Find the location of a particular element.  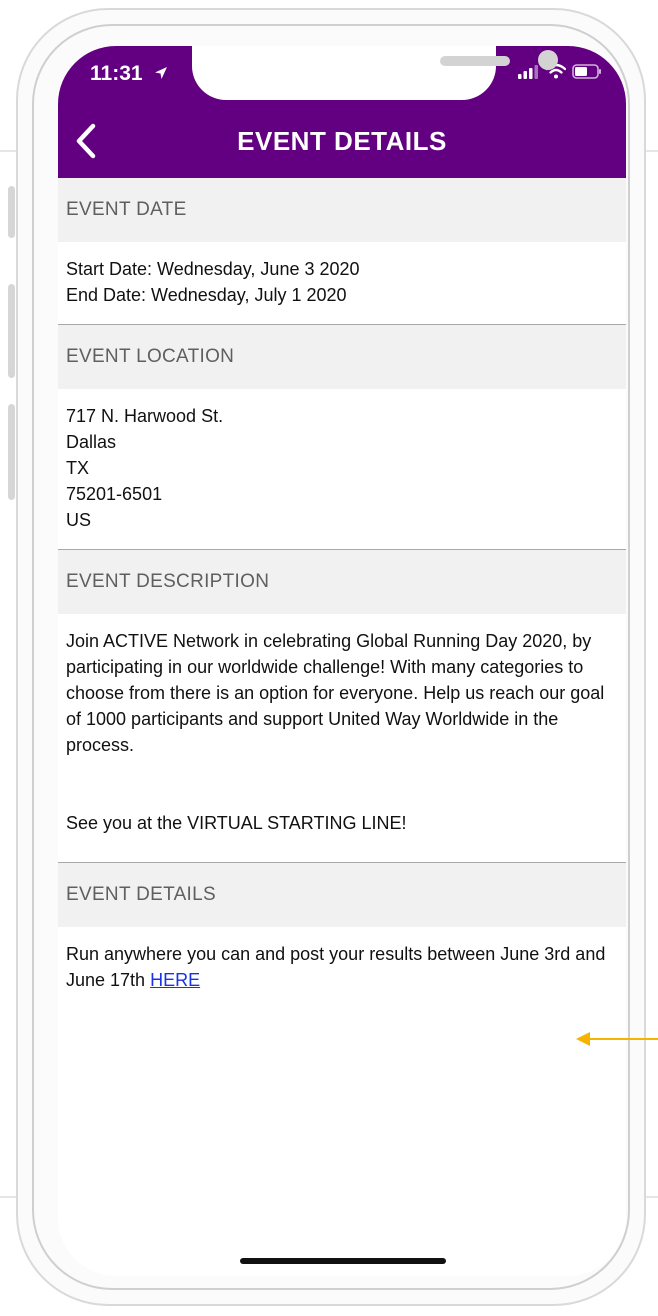

battery-icon is located at coordinates (587, 74).